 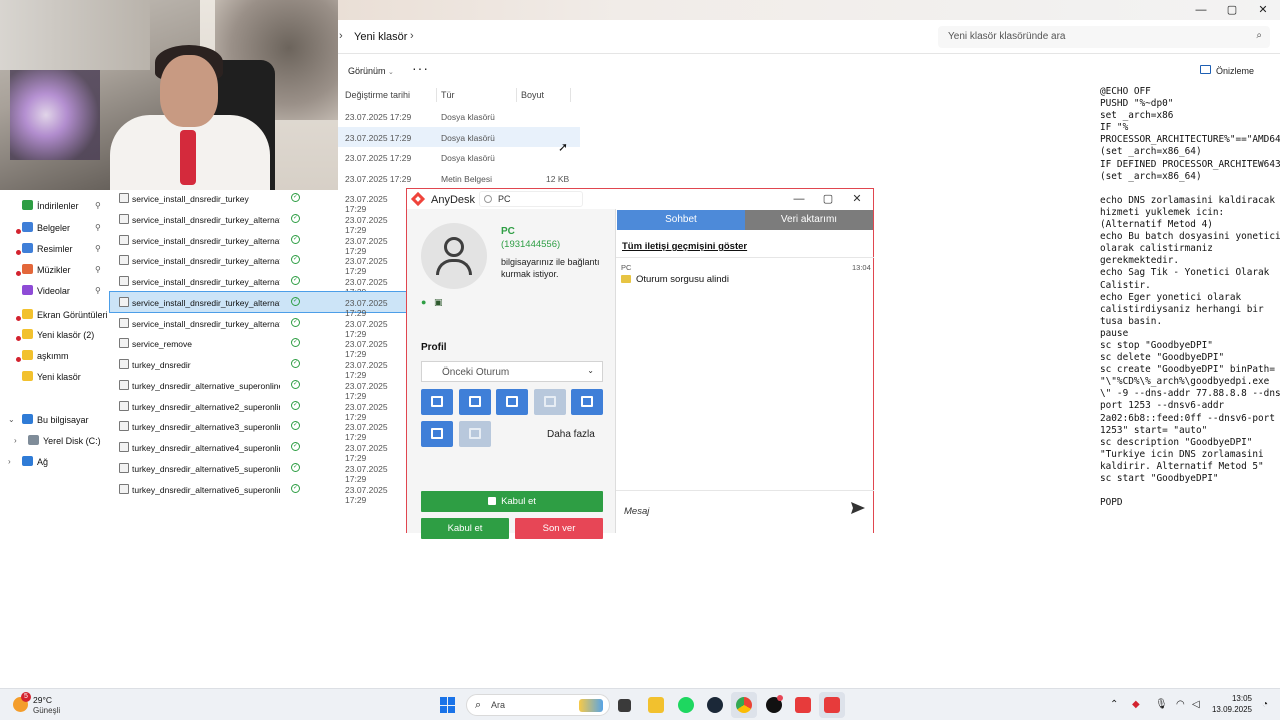 I want to click on chevron-down-icon: ⌄, so click(x=11, y=419).